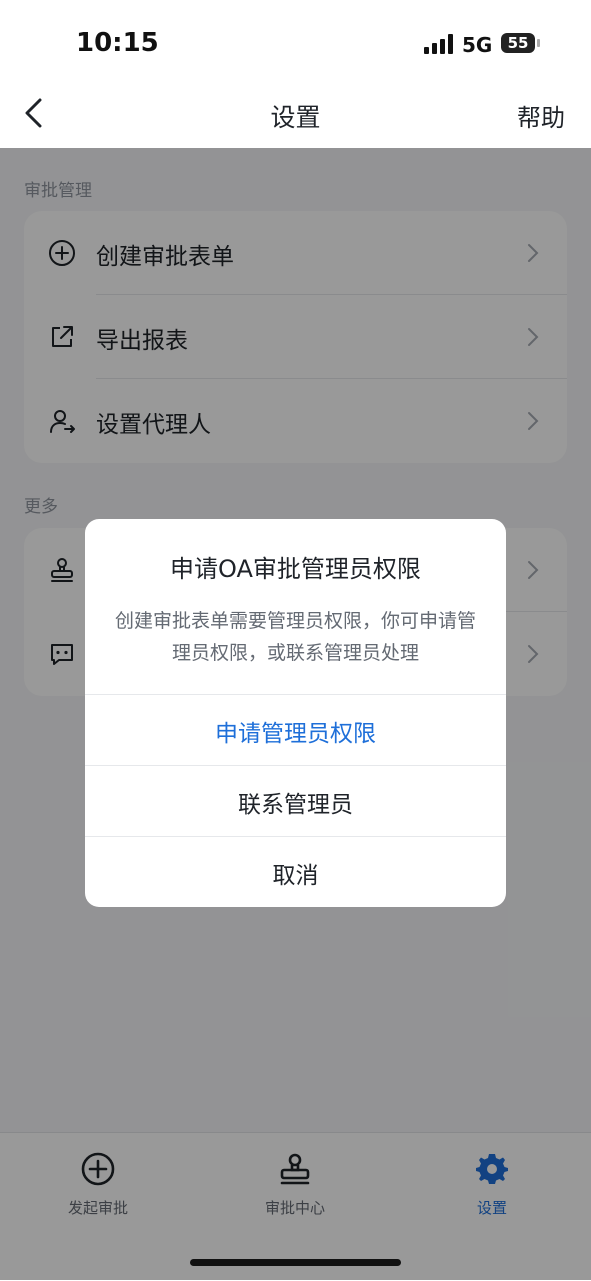 Image resolution: width=591 pixels, height=1281 pixels. Describe the element at coordinates (295, 730) in the screenshot. I see `request-admin-button: 申请管理员权限` at that location.